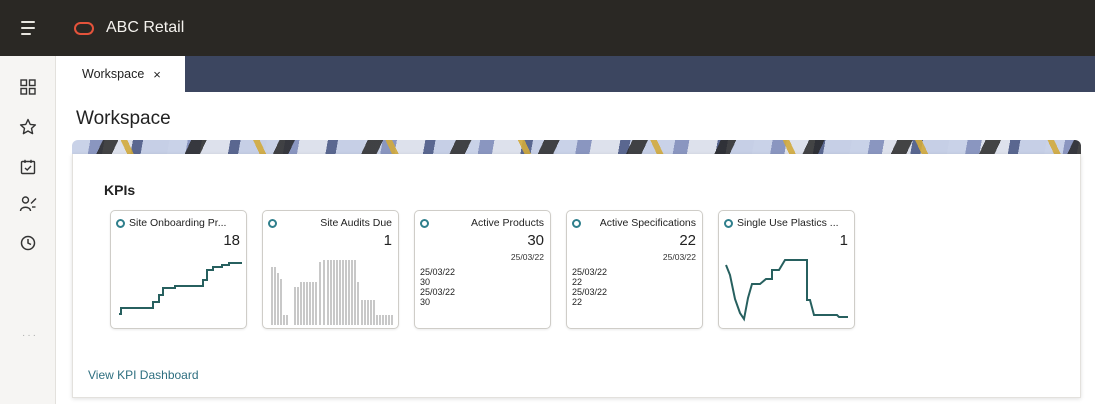  I want to click on hamburger-menu-icon, so click(28, 28).